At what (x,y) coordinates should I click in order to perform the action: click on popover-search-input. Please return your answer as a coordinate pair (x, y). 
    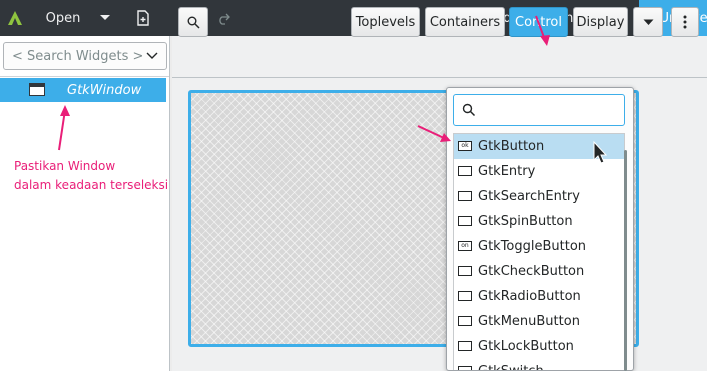
    Looking at the image, I should click on (539, 110).